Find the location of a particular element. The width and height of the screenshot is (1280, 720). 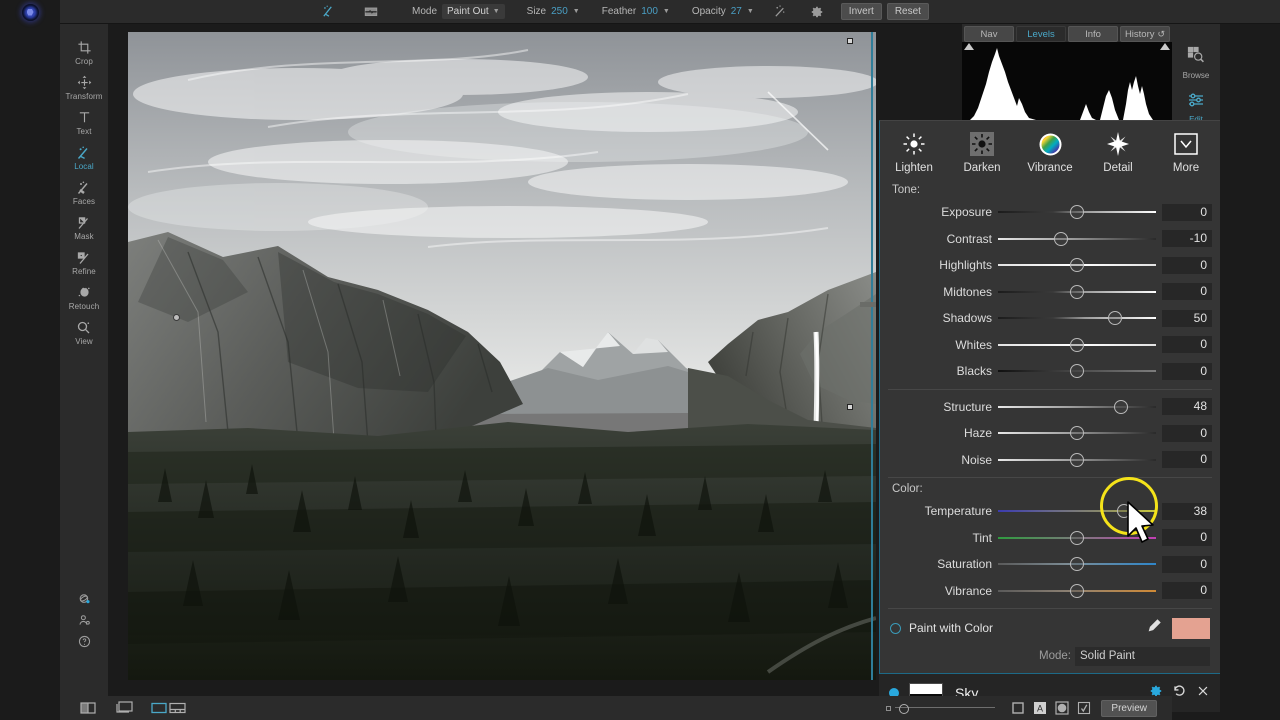

slider-row-structure: Structure 48 is located at coordinates (1050, 407).